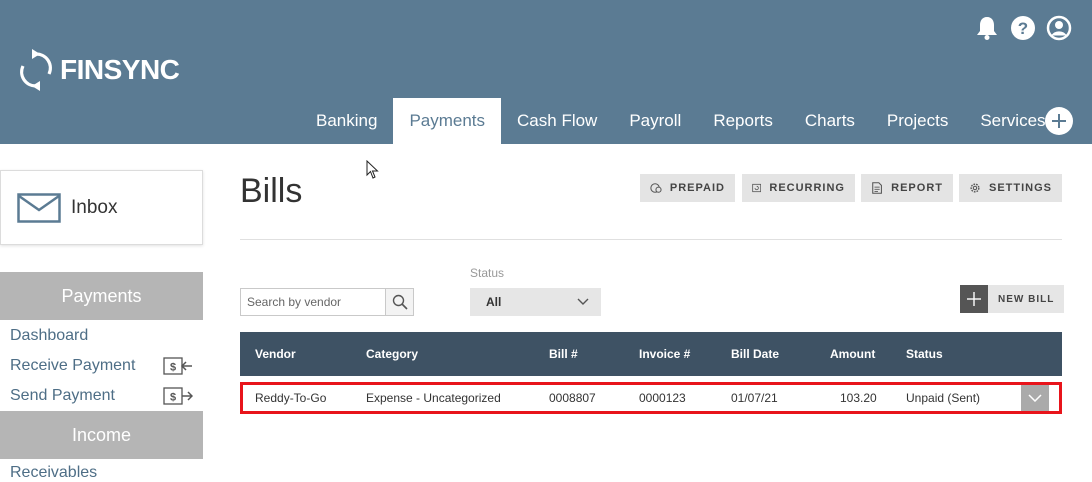 The height and width of the screenshot is (482, 1092). What do you see at coordinates (433, 398) in the screenshot?
I see `cell-category: Expense - Uncategorized` at bounding box center [433, 398].